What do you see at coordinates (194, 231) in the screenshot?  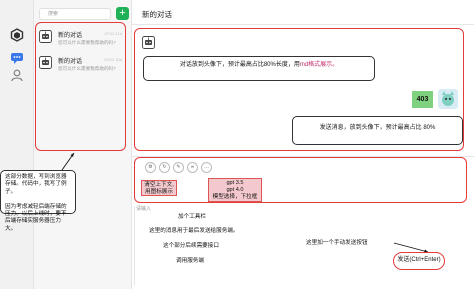 I see `send-server-note: 这里的消息用于最后发送给服务端。` at bounding box center [194, 231].